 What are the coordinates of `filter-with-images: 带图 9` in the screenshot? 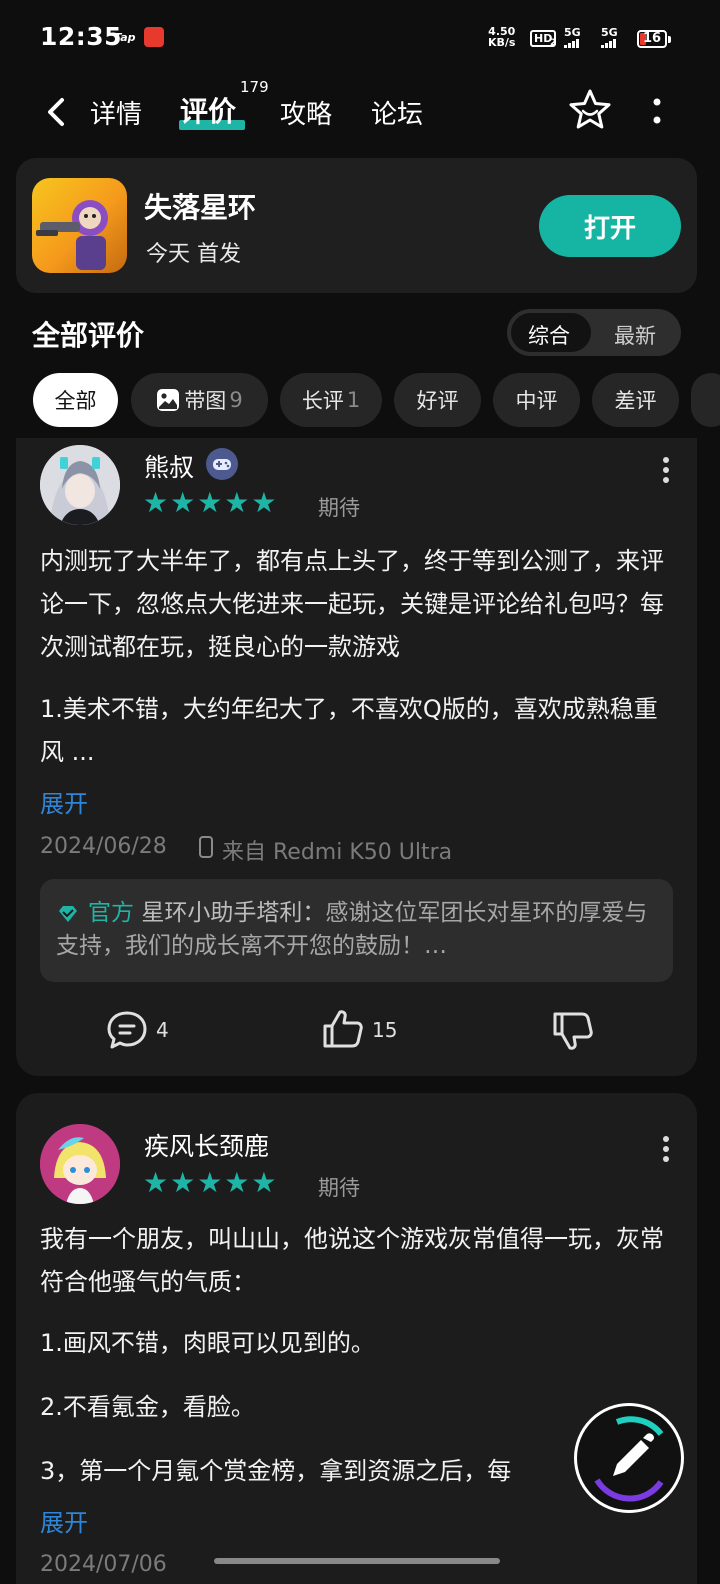 It's located at (199, 400).